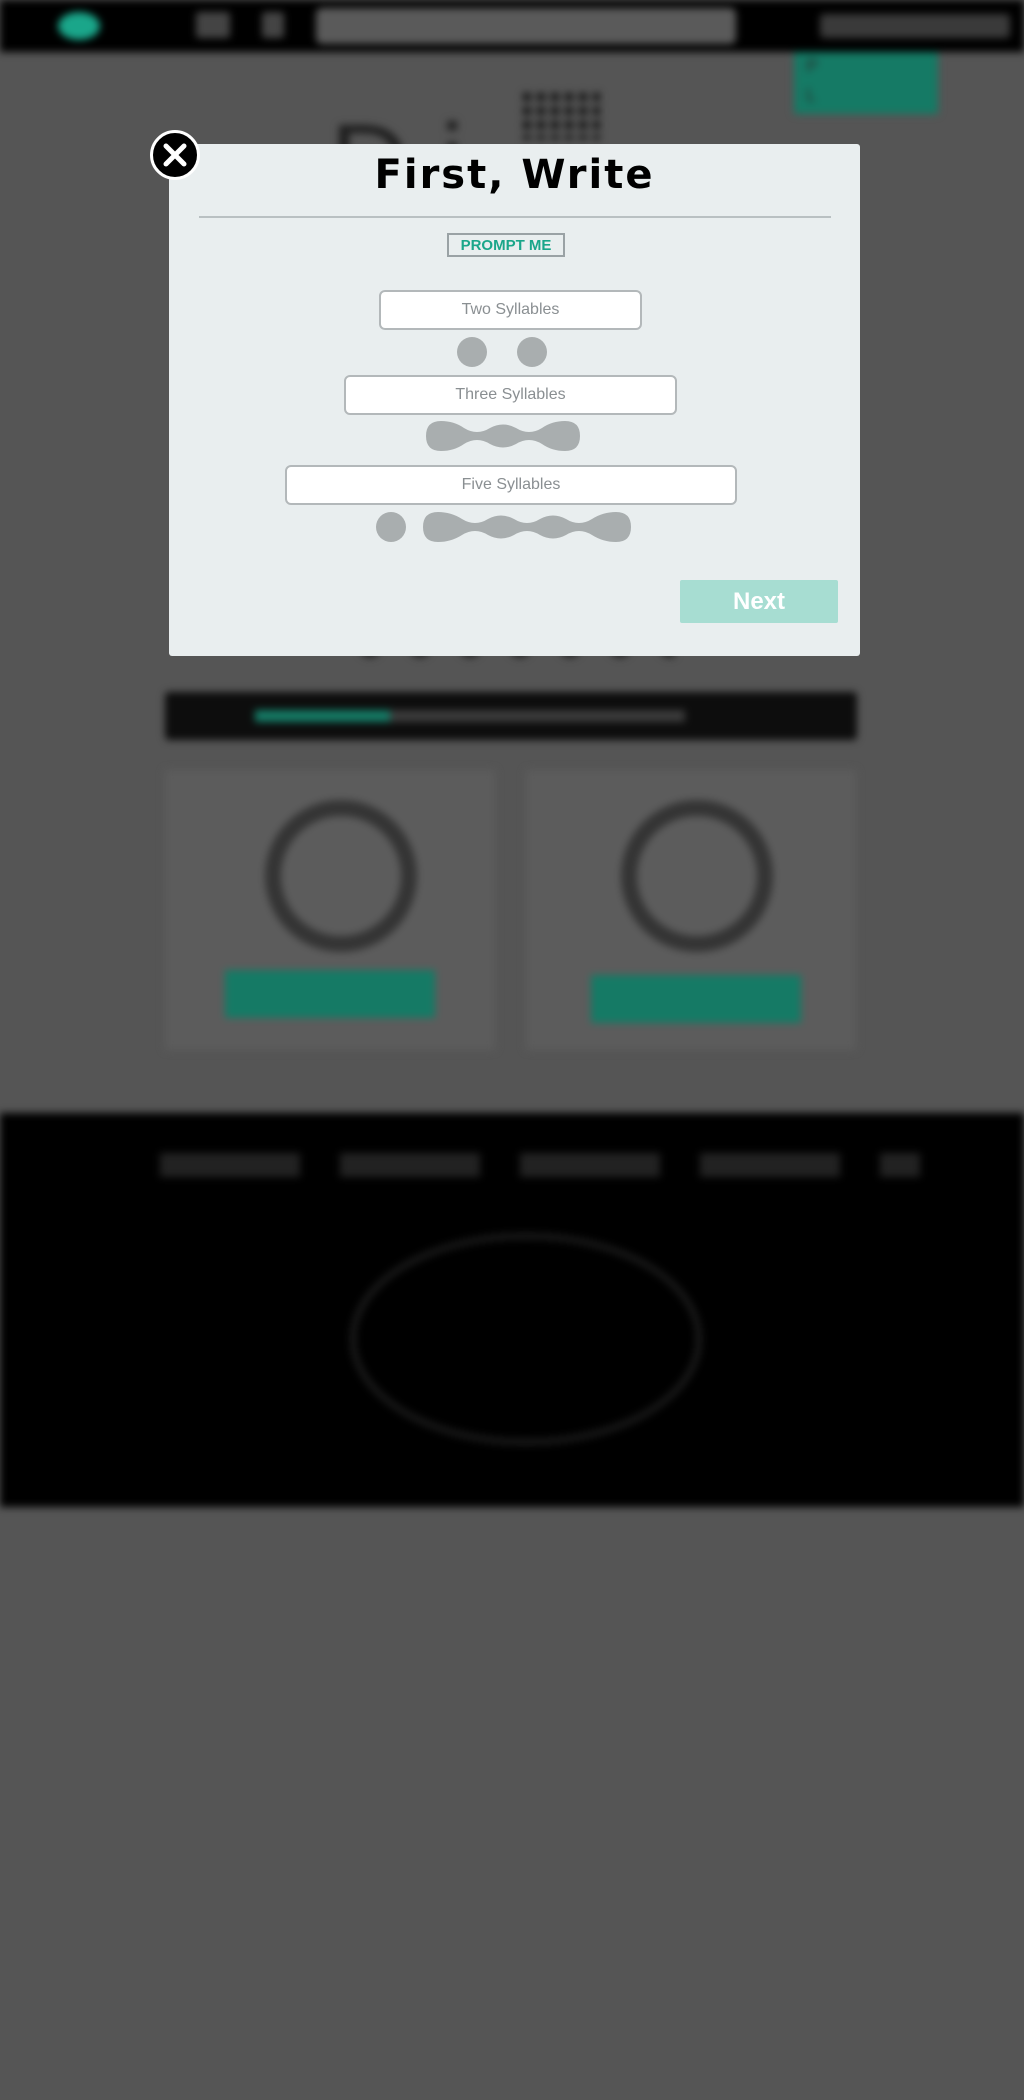 Image resolution: width=1024 pixels, height=2100 pixels. Describe the element at coordinates (510, 310) in the screenshot. I see `two-syllables-input` at that location.